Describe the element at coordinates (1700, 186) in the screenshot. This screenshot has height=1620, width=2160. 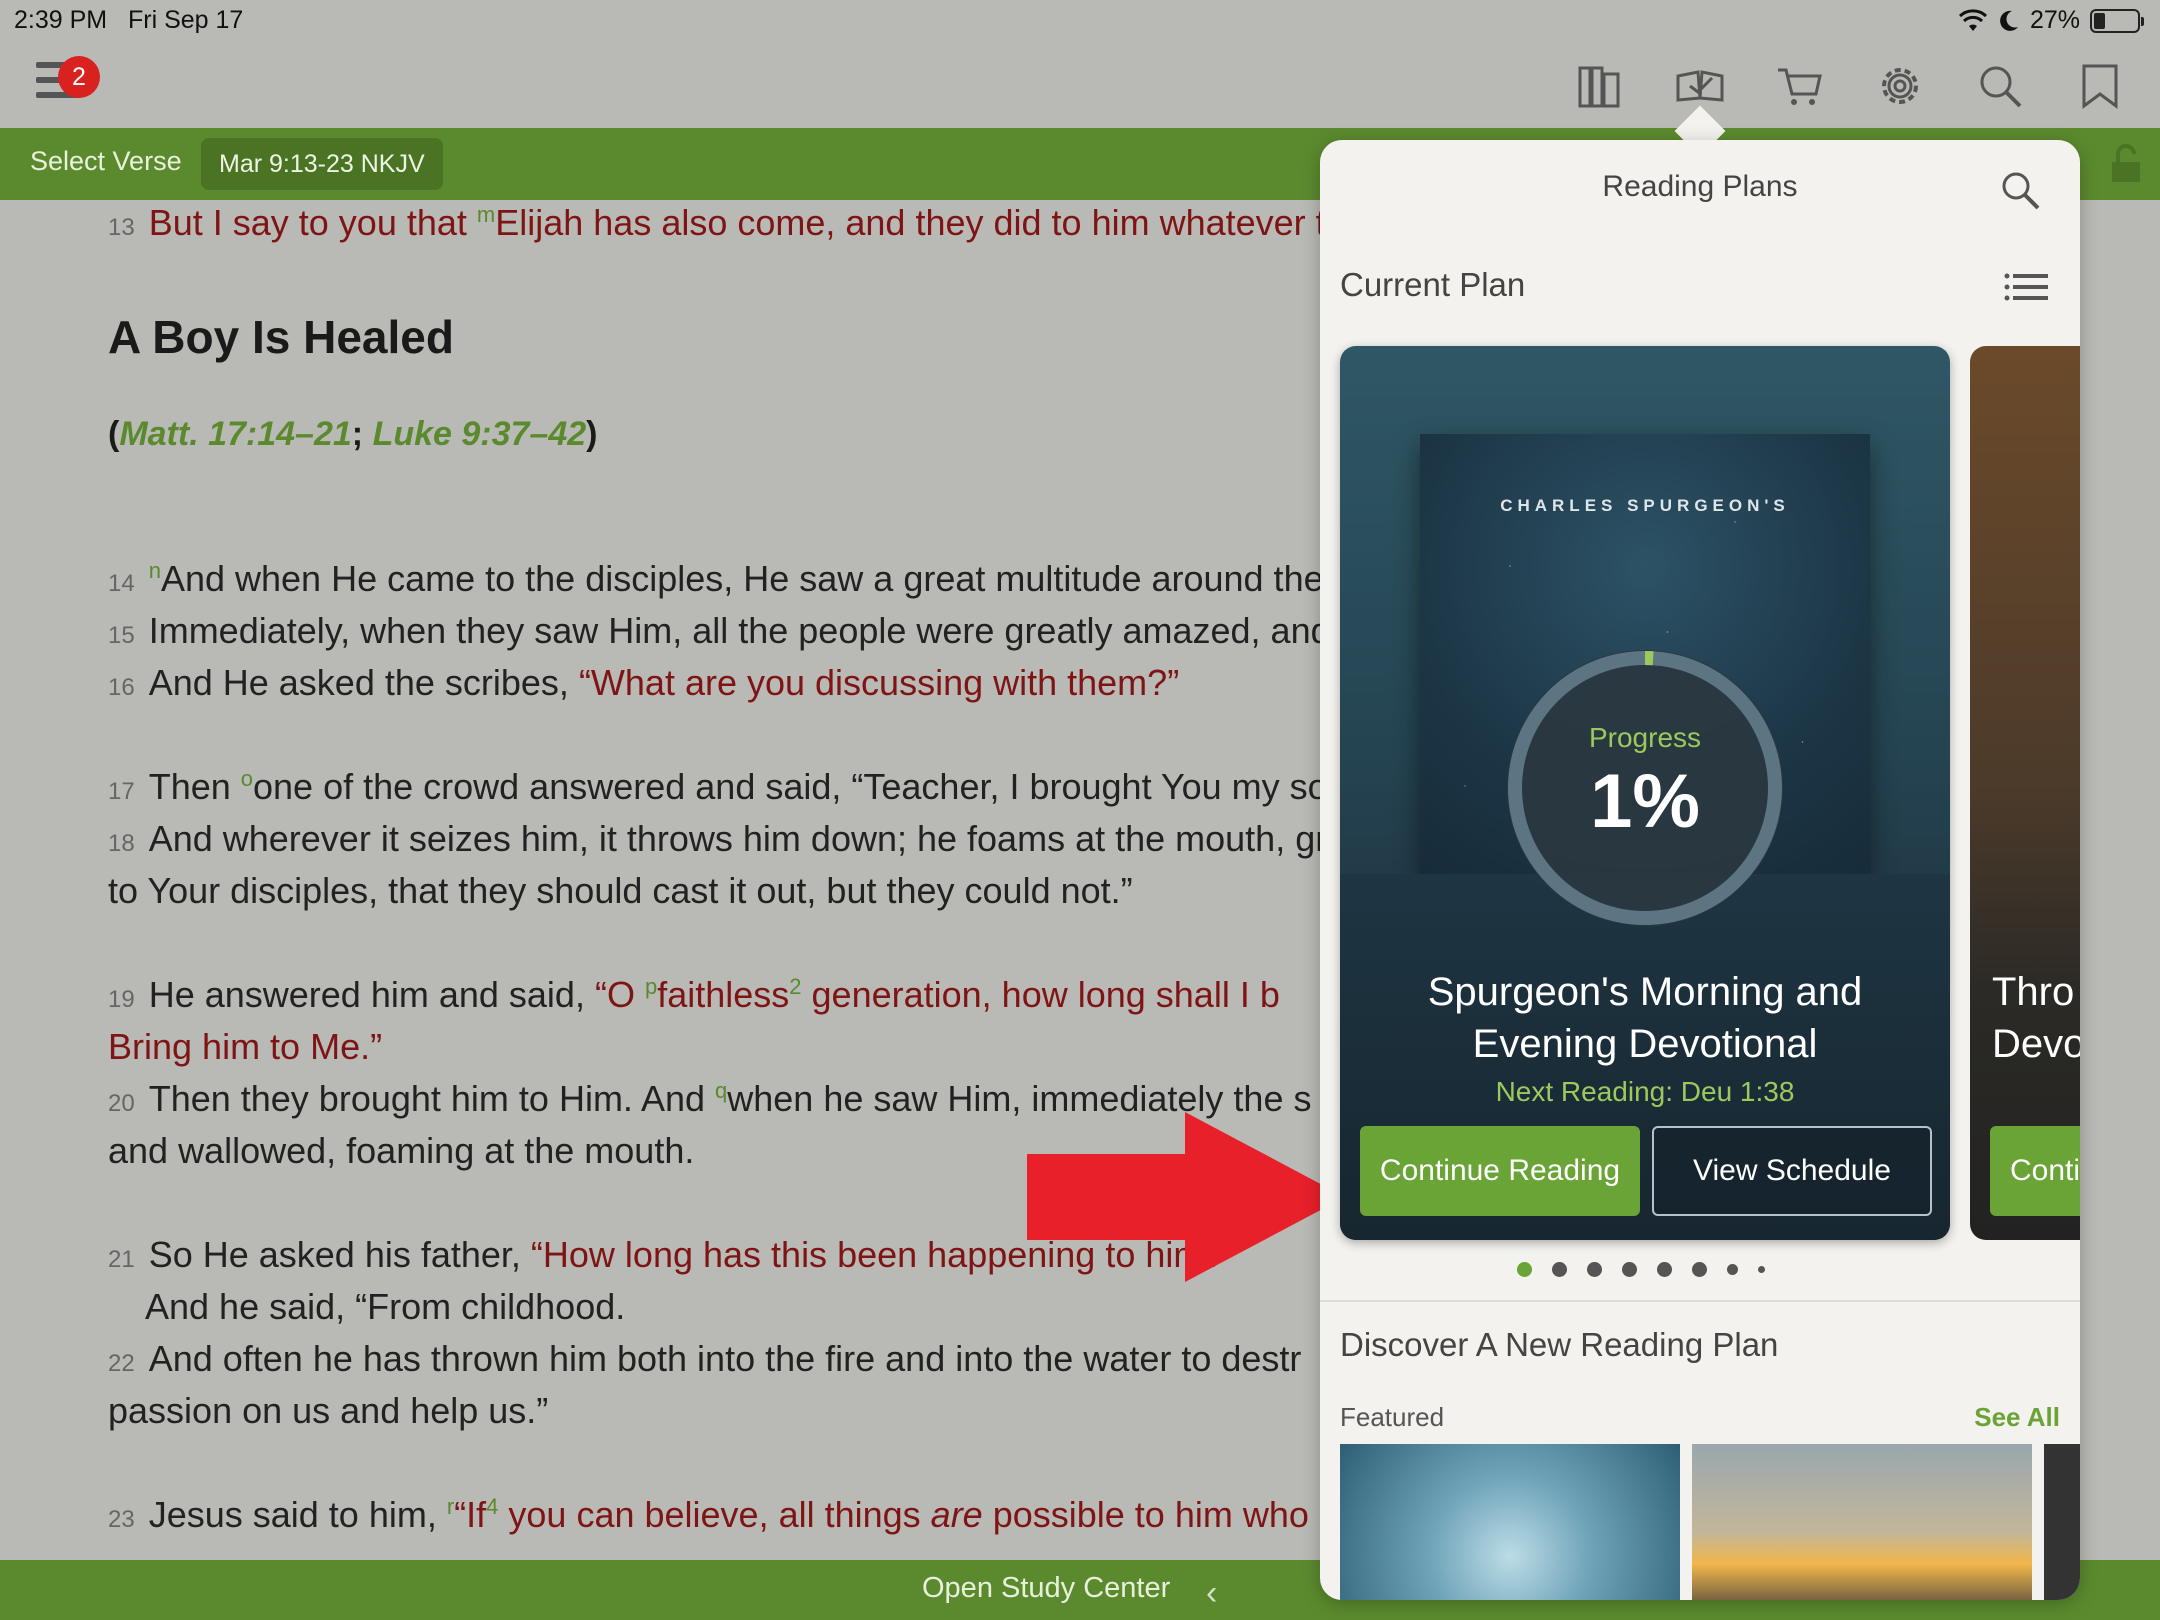
I see `popover-title: Reading Plans` at that location.